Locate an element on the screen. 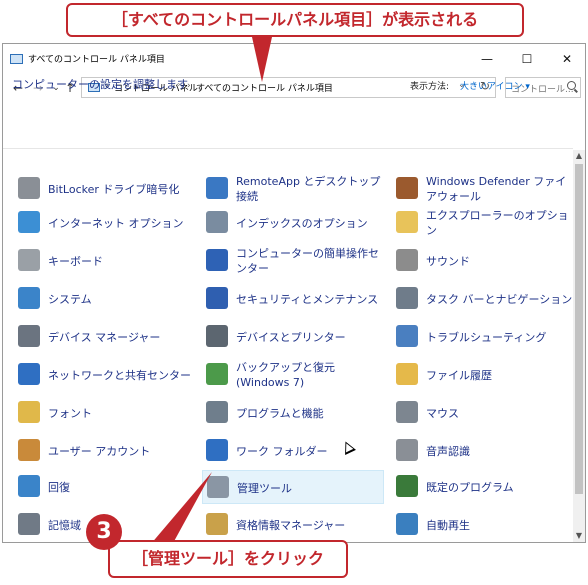 The image size is (588, 585). top-callout-pointer is located at coordinates (262, 59).